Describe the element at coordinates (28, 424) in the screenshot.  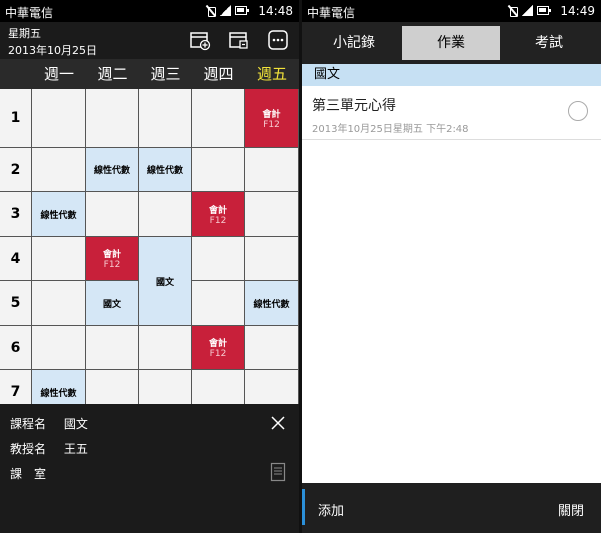
I see `course-name-label: 課程名` at that location.